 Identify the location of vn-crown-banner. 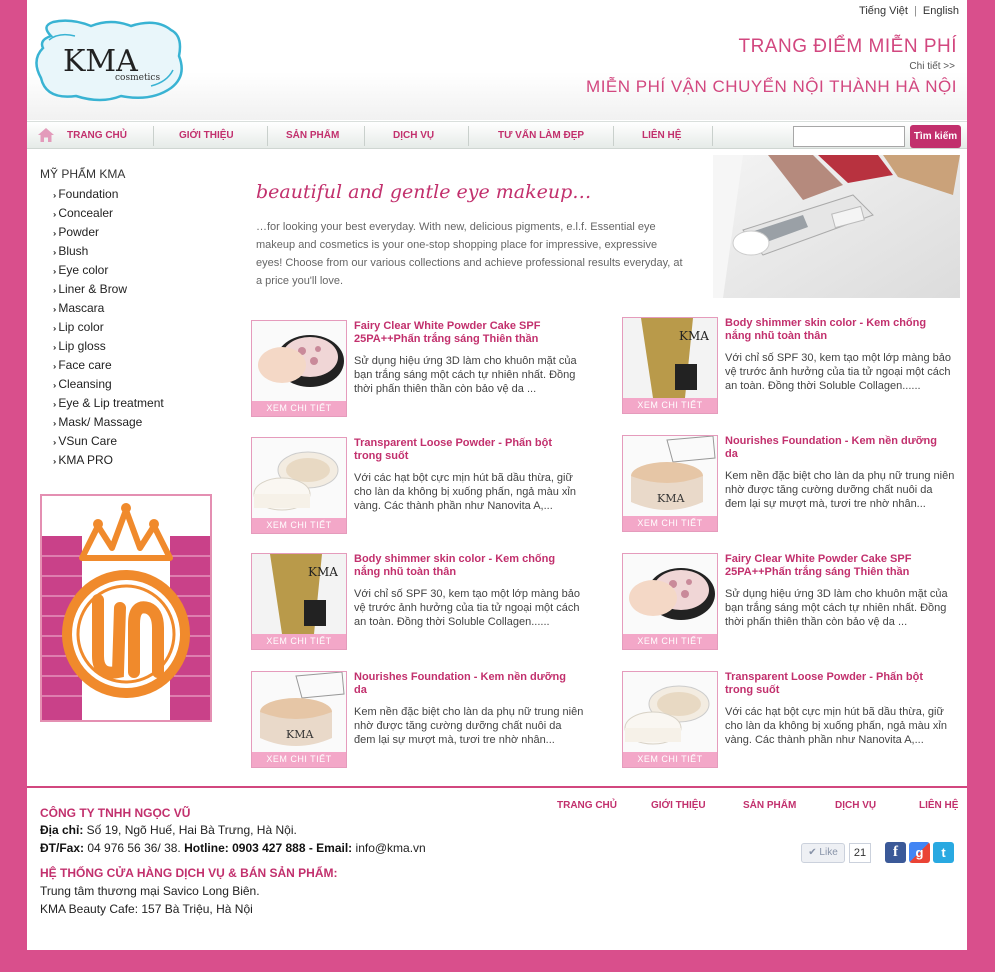
(126, 608).